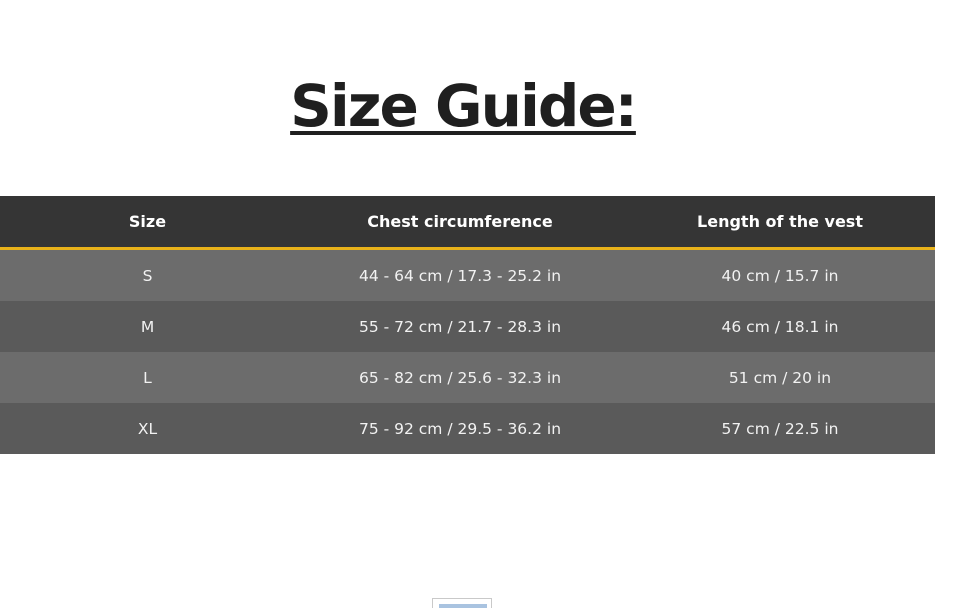 Image resolution: width=960 pixels, height=608 pixels. What do you see at coordinates (780, 428) in the screenshot?
I see `cell-length: 57 cm / 22.5 in` at bounding box center [780, 428].